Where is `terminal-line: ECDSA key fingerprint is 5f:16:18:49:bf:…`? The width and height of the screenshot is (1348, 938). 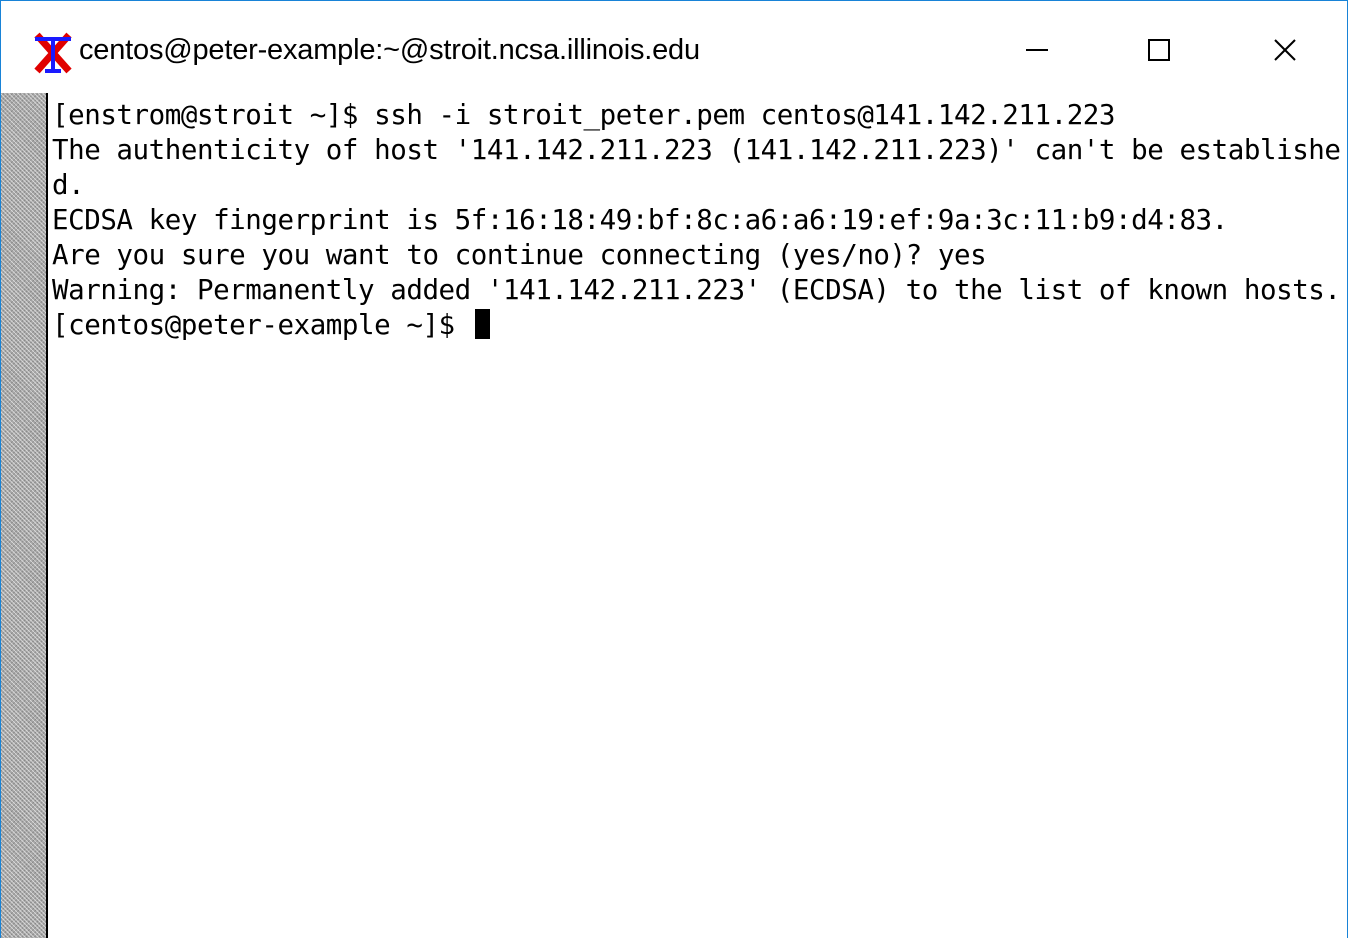
terminal-line: ECDSA key fingerprint is 5f:16:18:49:bf:… is located at coordinates (640, 220).